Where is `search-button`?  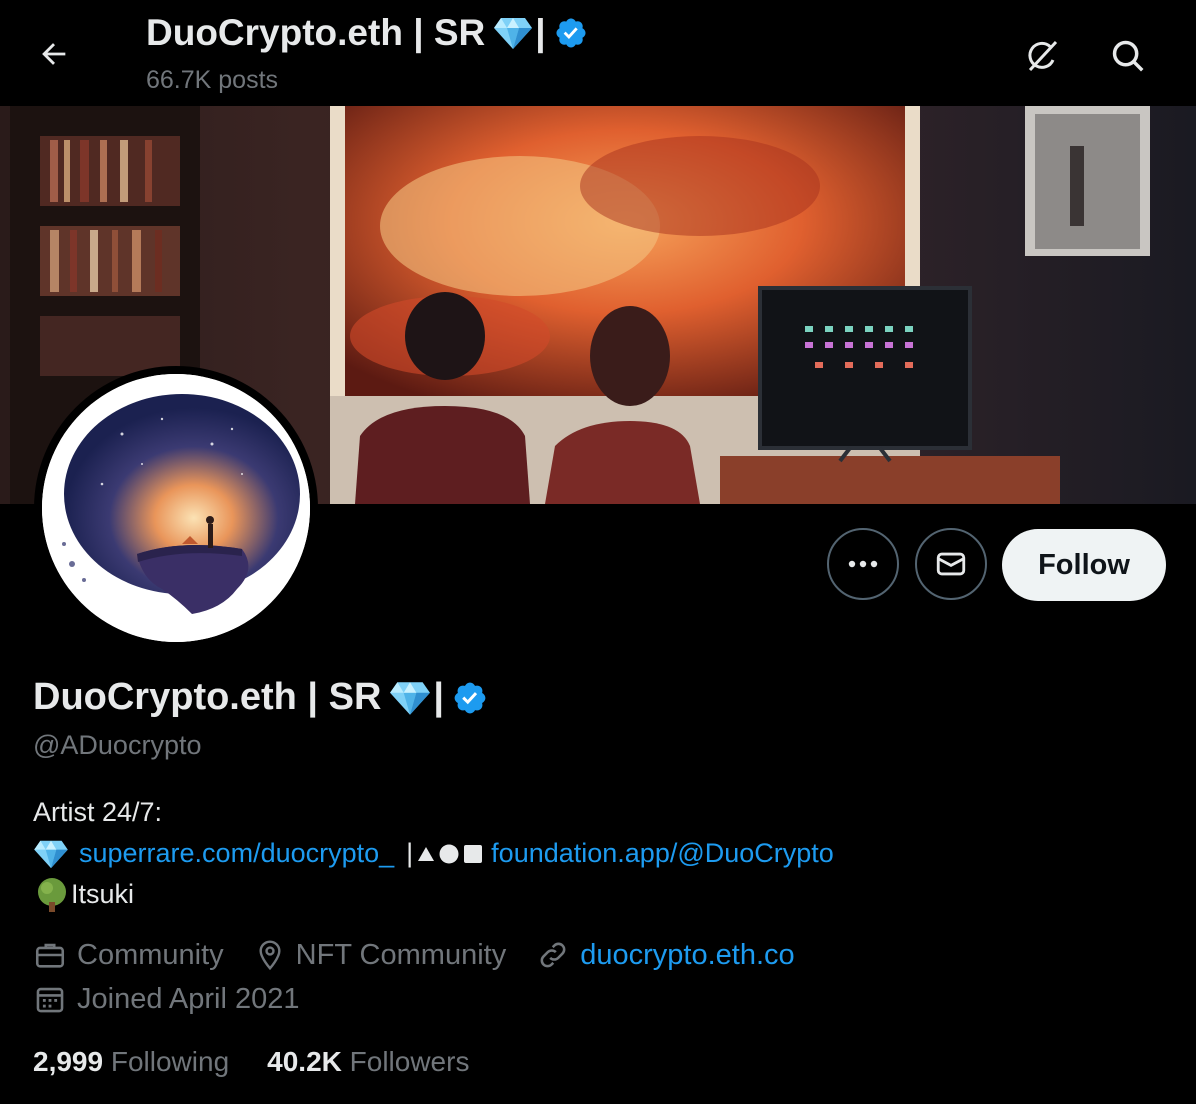 search-button is located at coordinates (1128, 56).